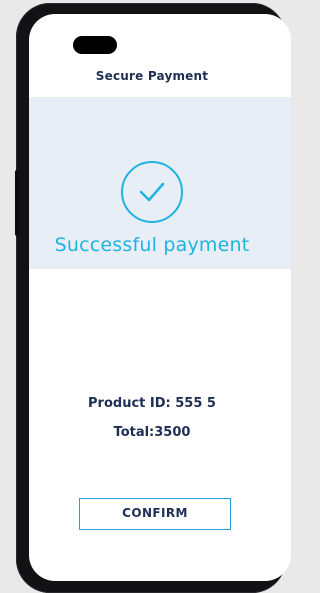 The width and height of the screenshot is (320, 593). Describe the element at coordinates (152, 245) in the screenshot. I see `success-message: Successful payment` at that location.